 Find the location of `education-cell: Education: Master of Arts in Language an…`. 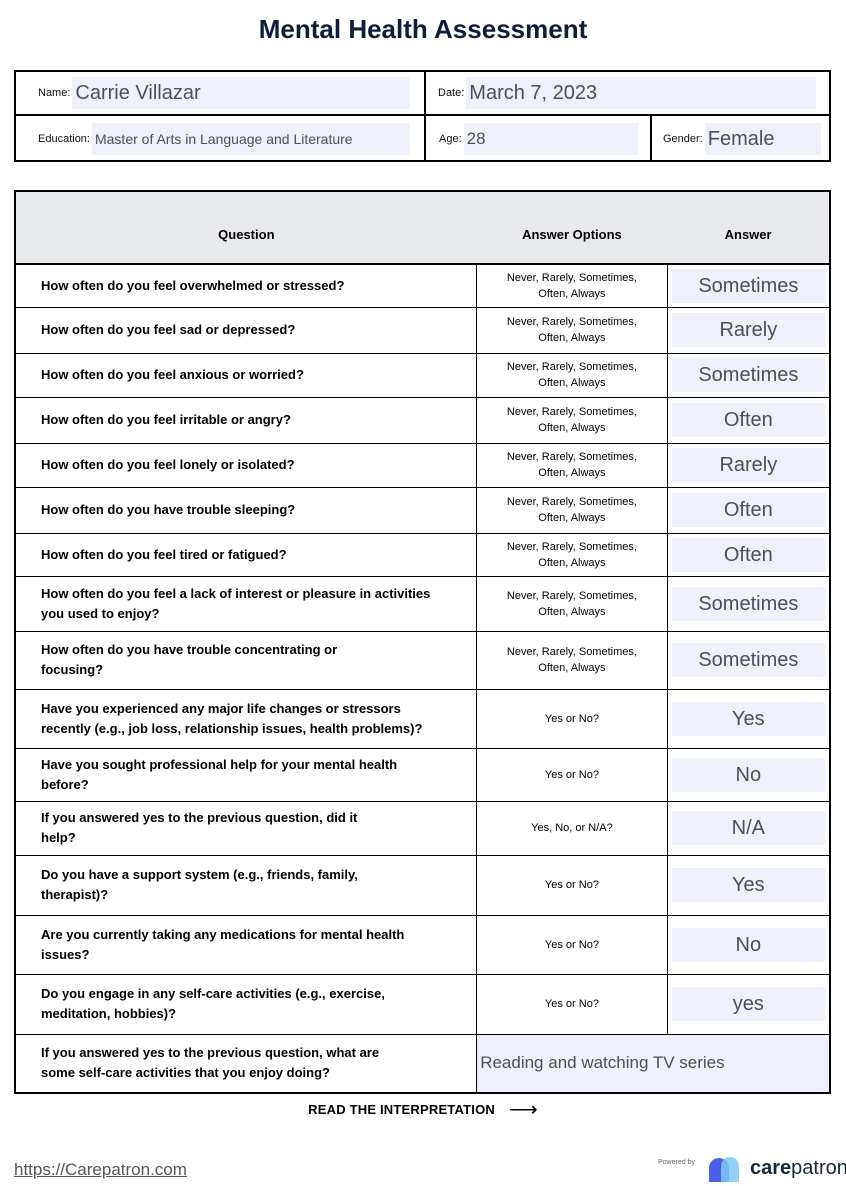

education-cell: Education: Master of Arts in Language an… is located at coordinates (220, 139).